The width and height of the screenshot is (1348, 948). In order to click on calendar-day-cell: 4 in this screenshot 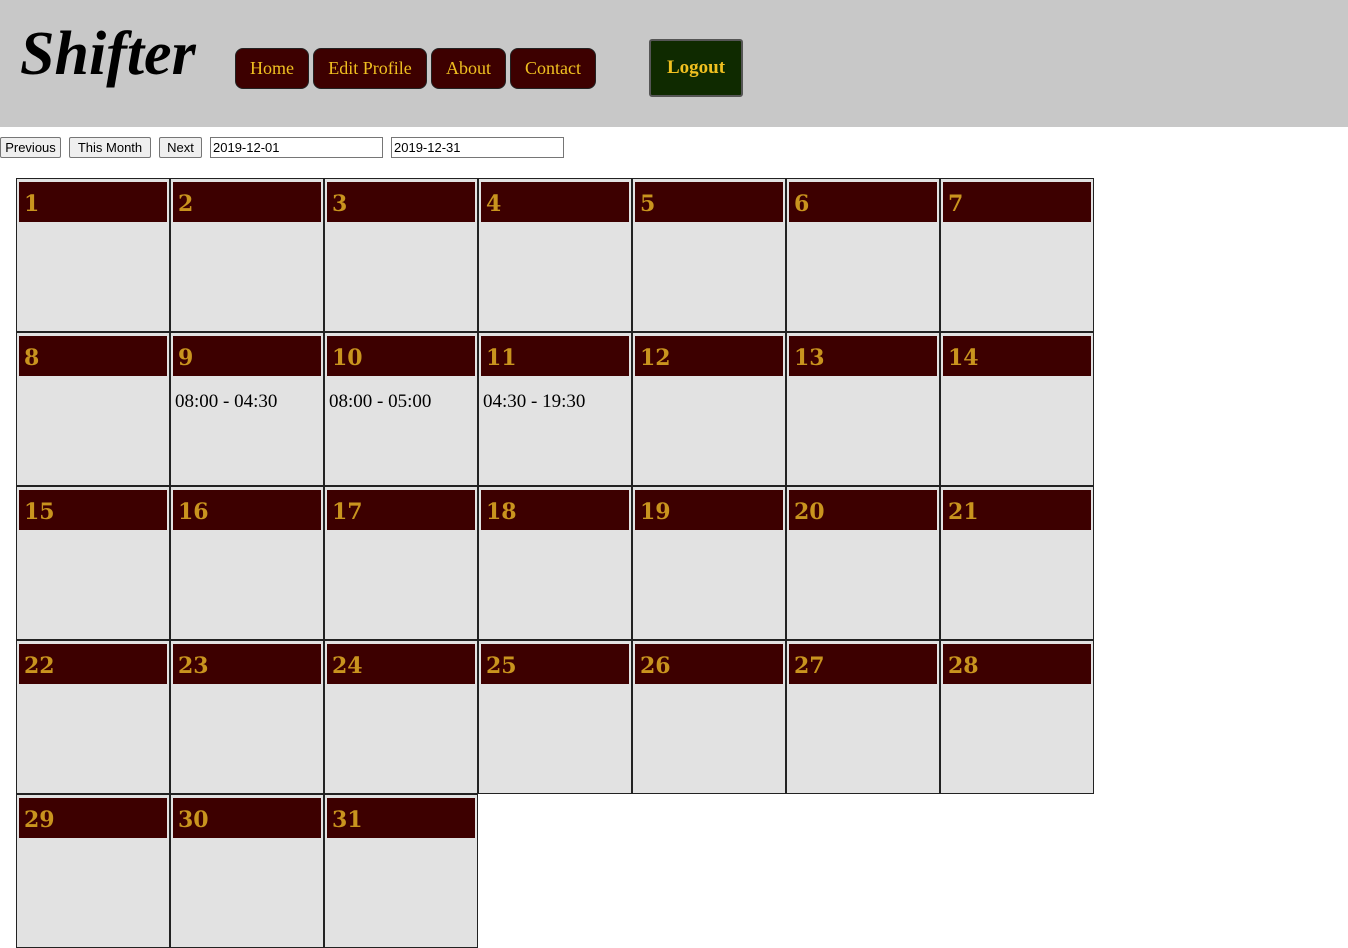, I will do `click(555, 255)`.